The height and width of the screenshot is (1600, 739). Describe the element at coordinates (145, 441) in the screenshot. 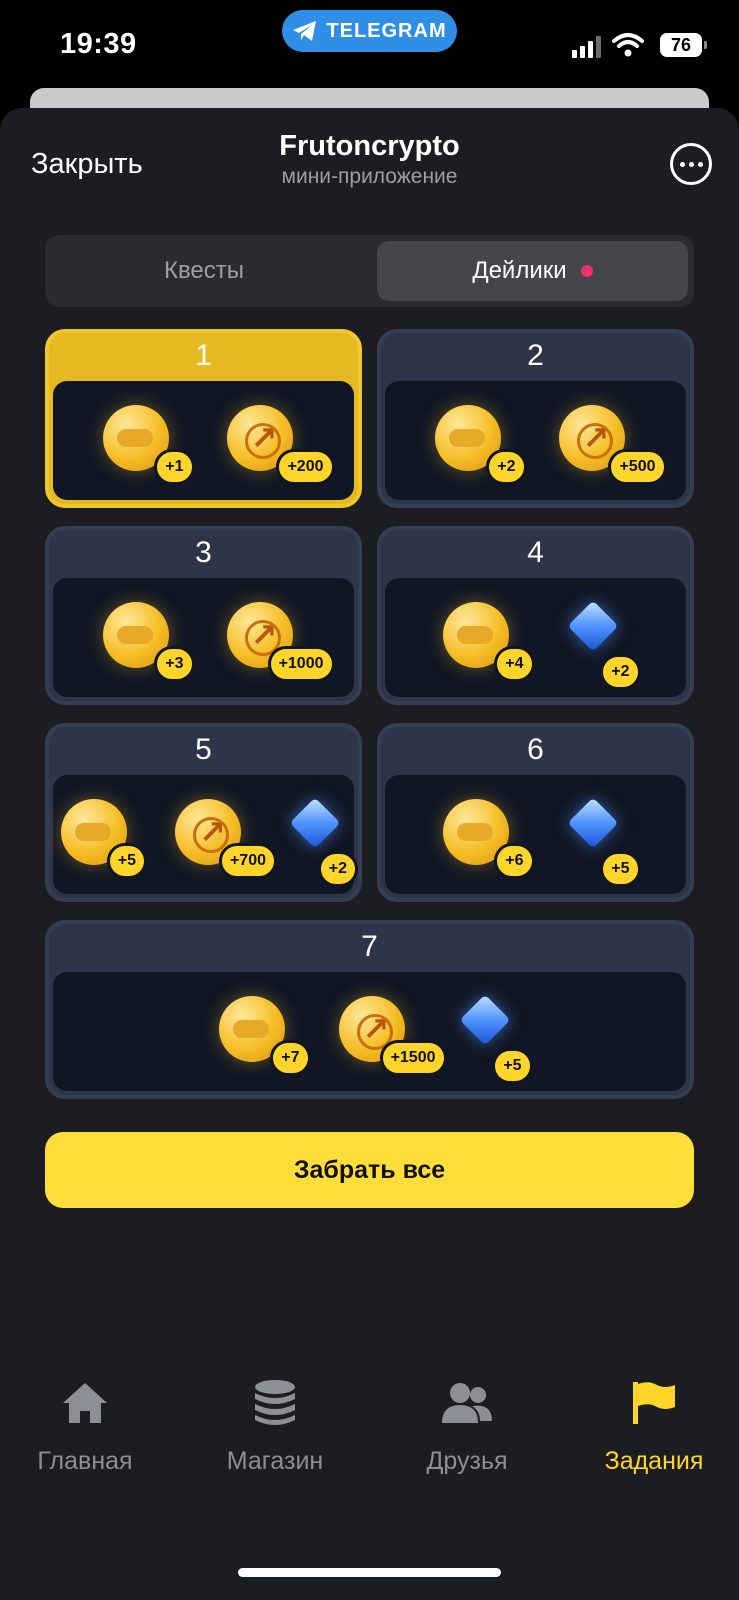

I see `game-coin-reward: +1` at that location.